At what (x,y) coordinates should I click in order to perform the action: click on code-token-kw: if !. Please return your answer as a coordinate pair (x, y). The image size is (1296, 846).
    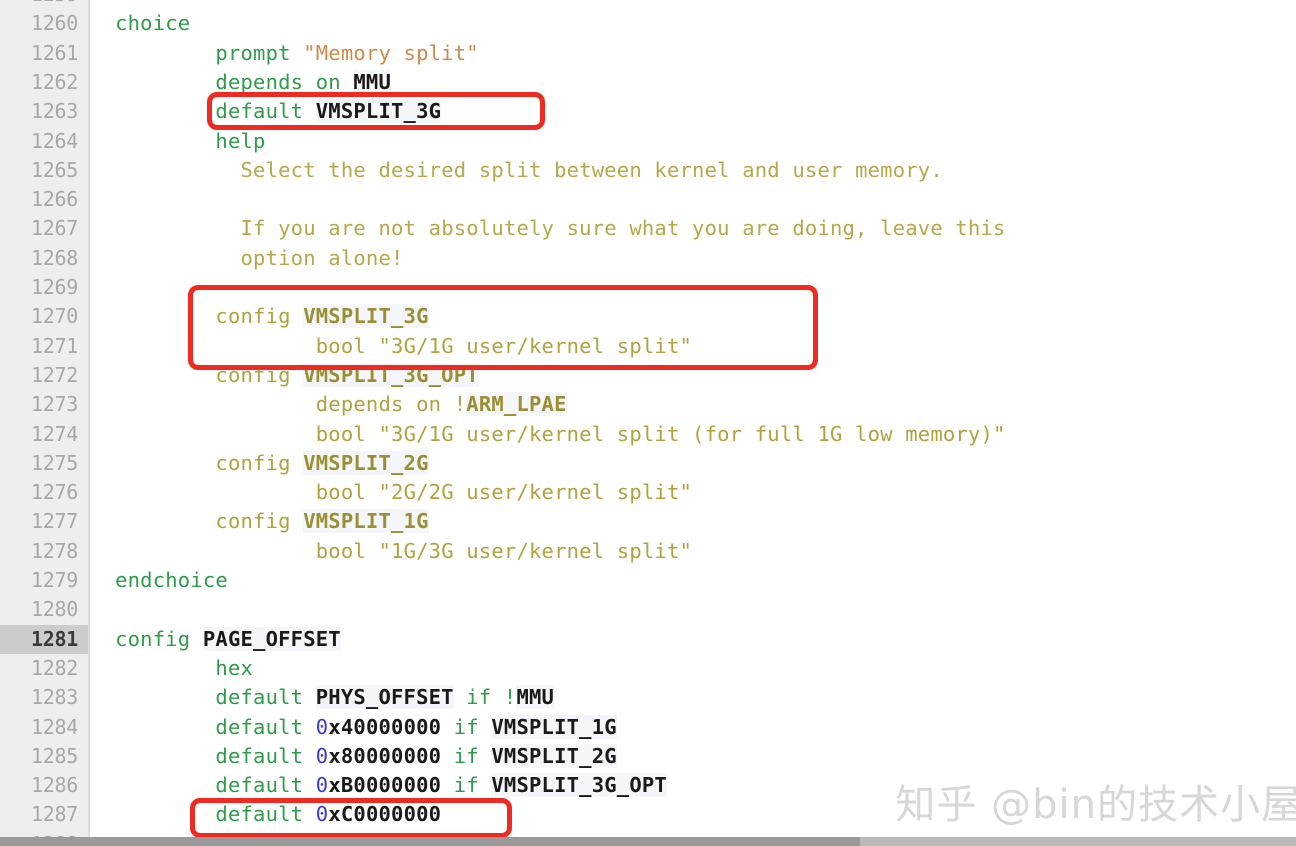
    Looking at the image, I should click on (491, 697).